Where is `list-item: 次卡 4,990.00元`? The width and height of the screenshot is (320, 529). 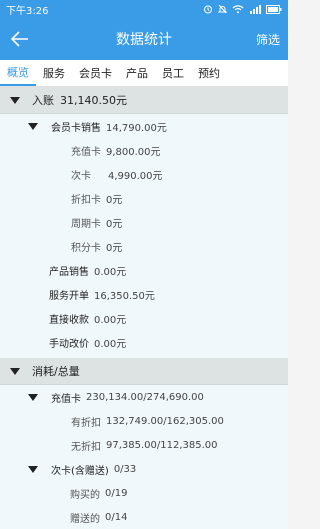
list-item: 次卡 4,990.00元 is located at coordinates (144, 174).